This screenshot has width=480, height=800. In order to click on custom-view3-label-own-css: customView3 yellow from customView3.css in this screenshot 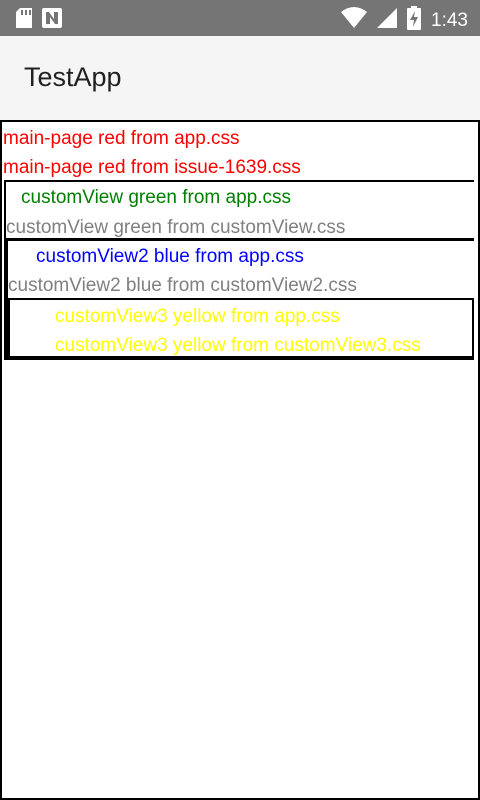, I will do `click(238, 345)`.